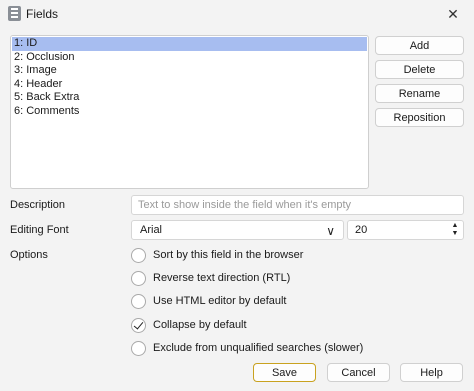  I want to click on option-html-editor: Use HTML editor by default, so click(208, 301).